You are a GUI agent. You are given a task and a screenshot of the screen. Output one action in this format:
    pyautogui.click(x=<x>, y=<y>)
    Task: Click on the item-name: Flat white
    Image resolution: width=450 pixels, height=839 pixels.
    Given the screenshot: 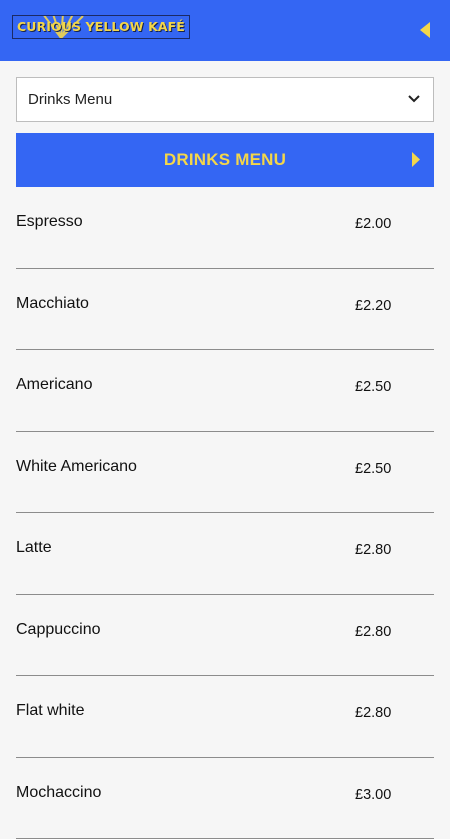 What is the action you would take?
    pyautogui.click(x=50, y=711)
    